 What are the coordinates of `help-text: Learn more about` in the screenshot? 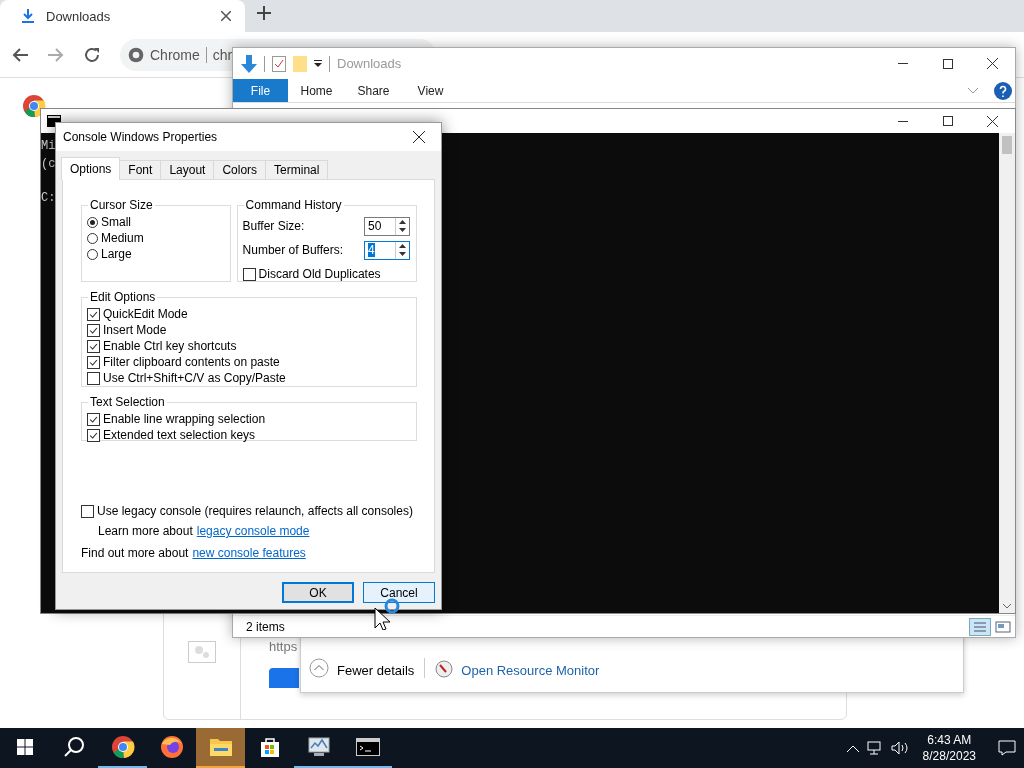 It's located at (145, 531).